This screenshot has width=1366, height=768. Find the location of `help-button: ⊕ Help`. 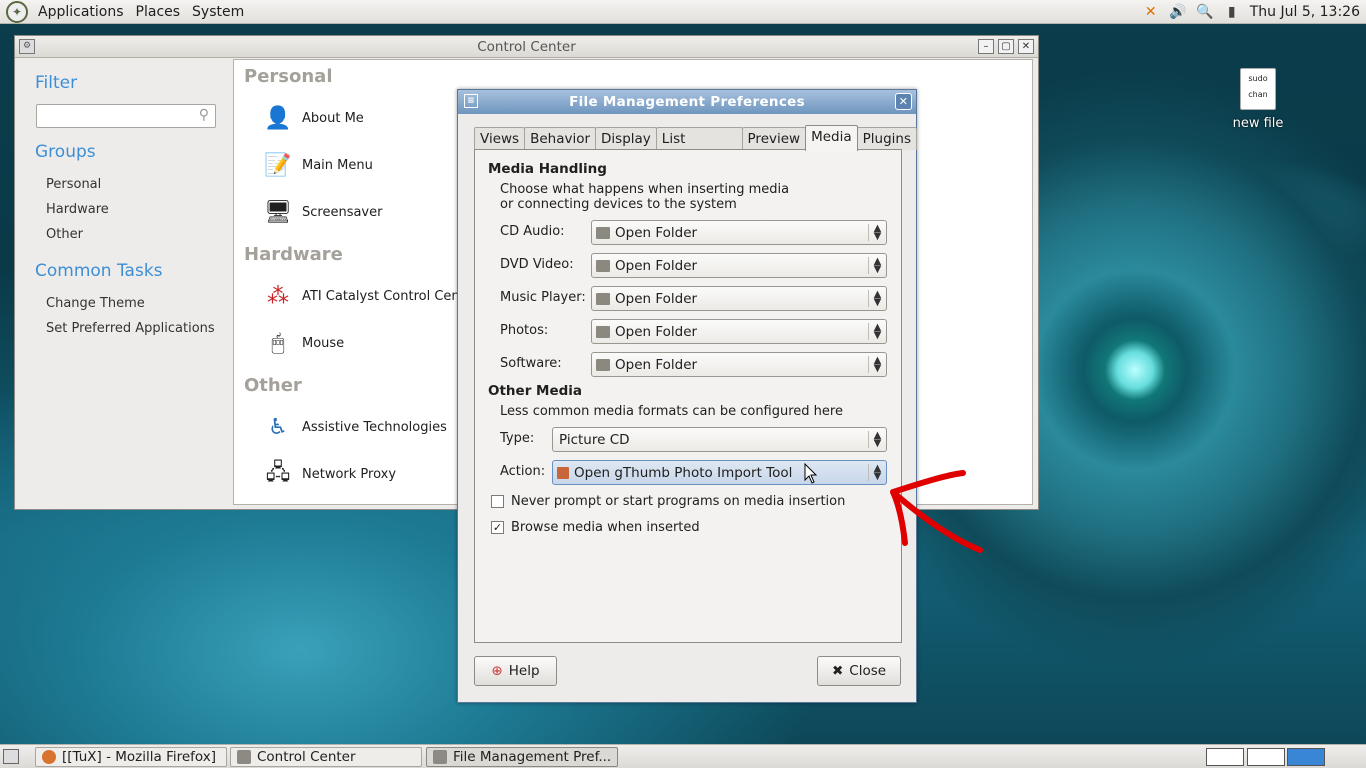

help-button: ⊕ Help is located at coordinates (515, 671).